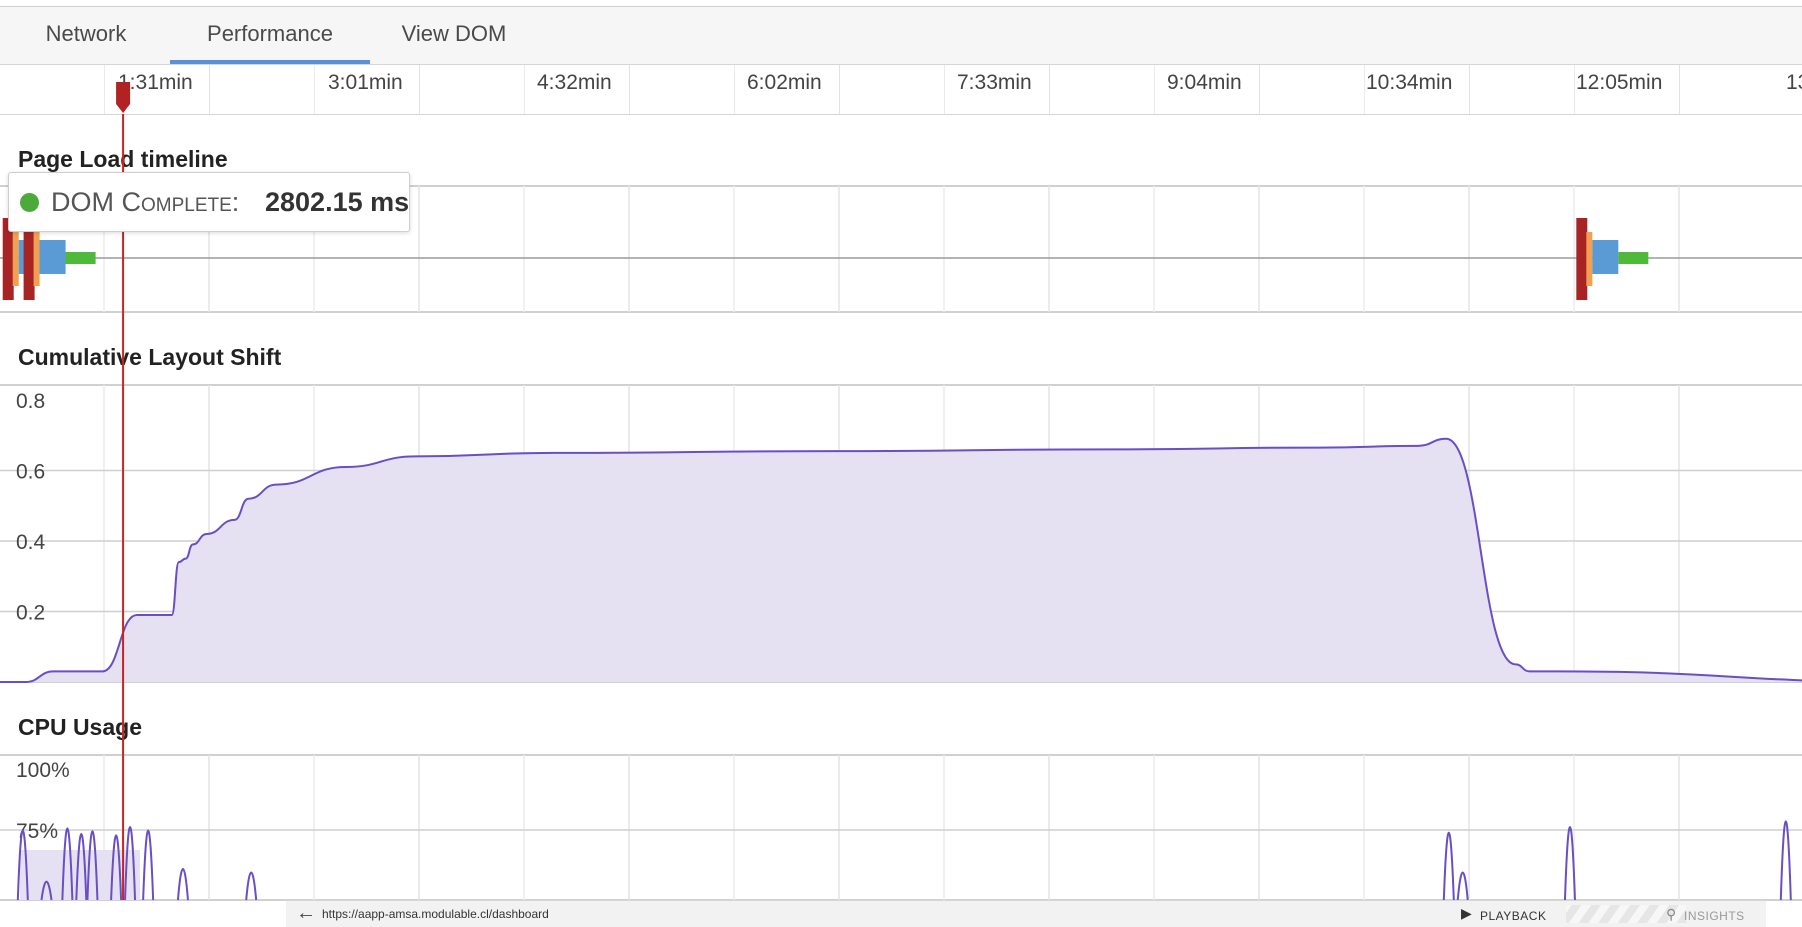 The height and width of the screenshot is (927, 1802). What do you see at coordinates (145, 202) in the screenshot?
I see `tooltip-label: DOM Complete:` at bounding box center [145, 202].